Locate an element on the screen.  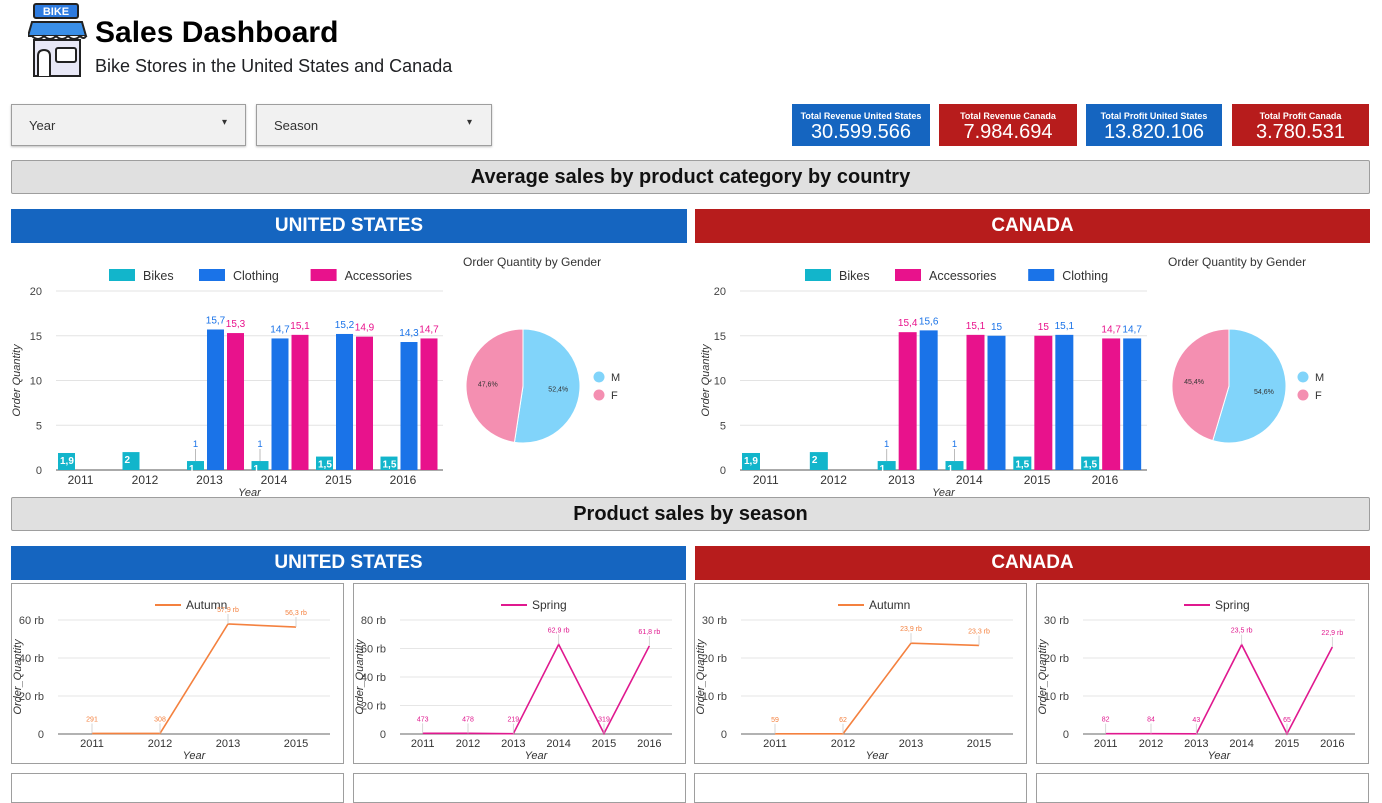
y-tick-label: 60 rb is located at coordinates (31, 621).